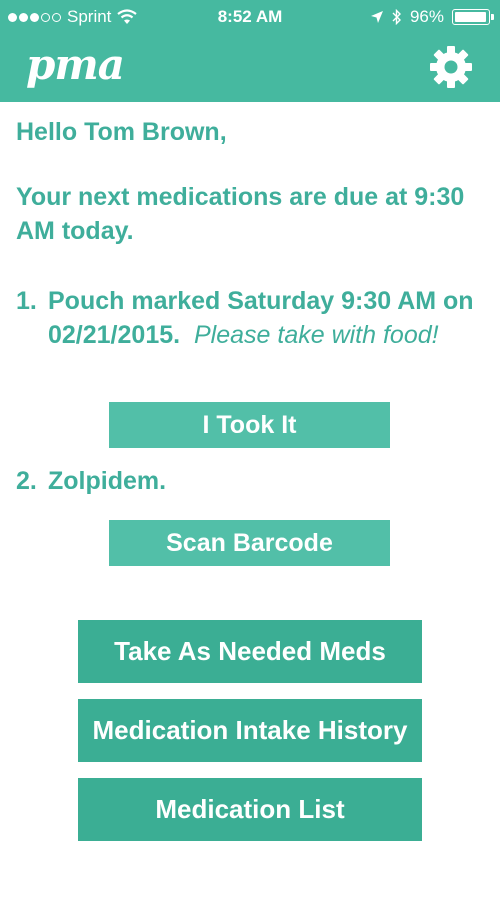 The image size is (500, 900). What do you see at coordinates (316, 335) in the screenshot?
I see `medication-note: Please take with food!` at bounding box center [316, 335].